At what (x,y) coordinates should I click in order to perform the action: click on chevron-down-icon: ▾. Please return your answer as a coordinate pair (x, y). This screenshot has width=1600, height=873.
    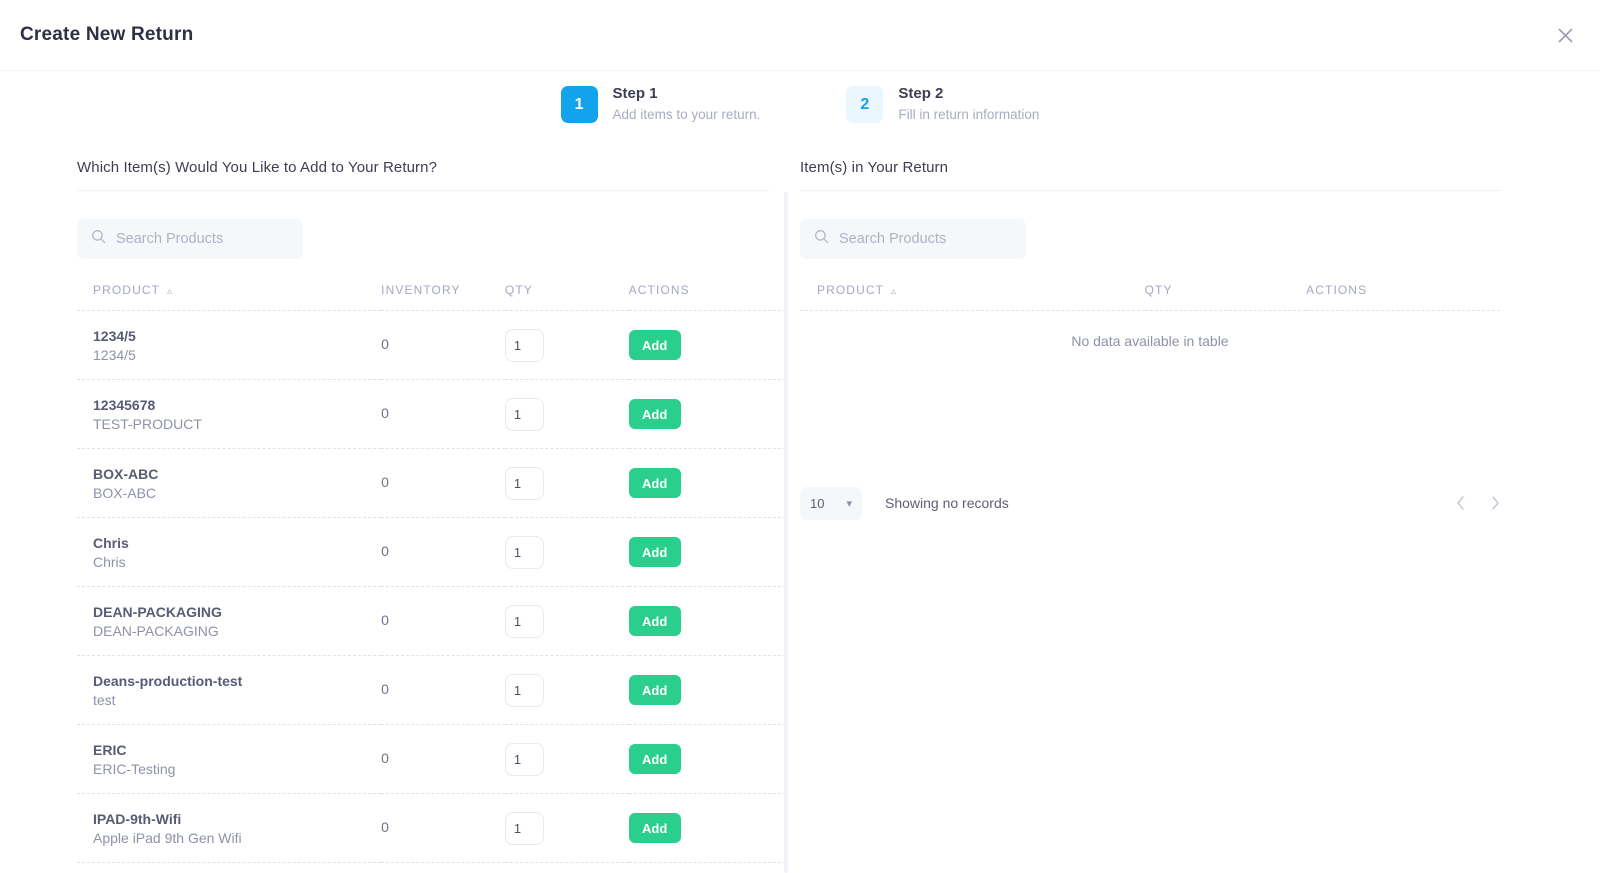
    Looking at the image, I should click on (849, 503).